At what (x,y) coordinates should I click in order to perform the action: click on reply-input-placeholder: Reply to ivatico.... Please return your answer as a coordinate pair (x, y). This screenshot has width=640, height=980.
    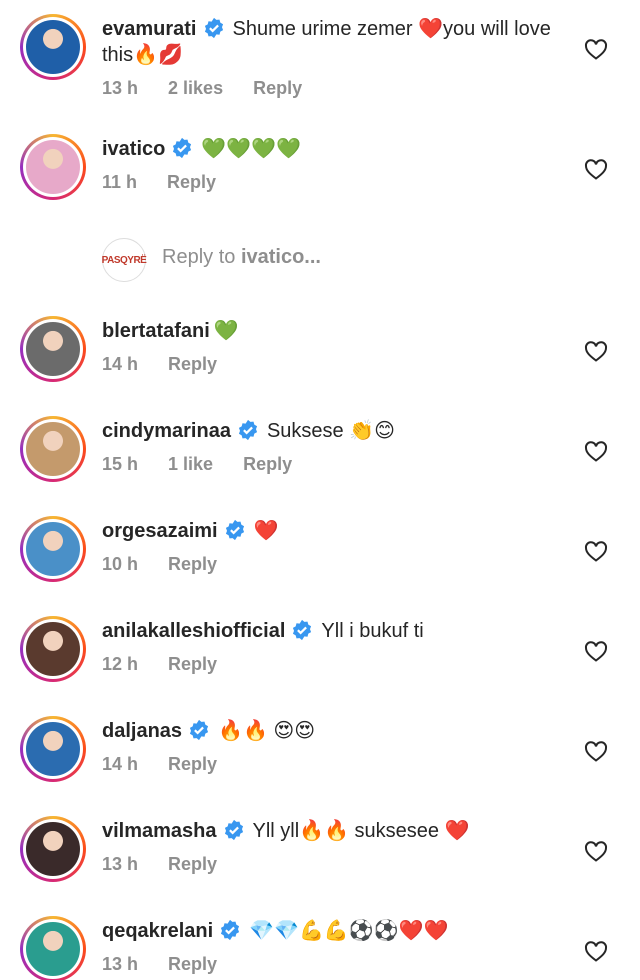
    Looking at the image, I should click on (241, 257).